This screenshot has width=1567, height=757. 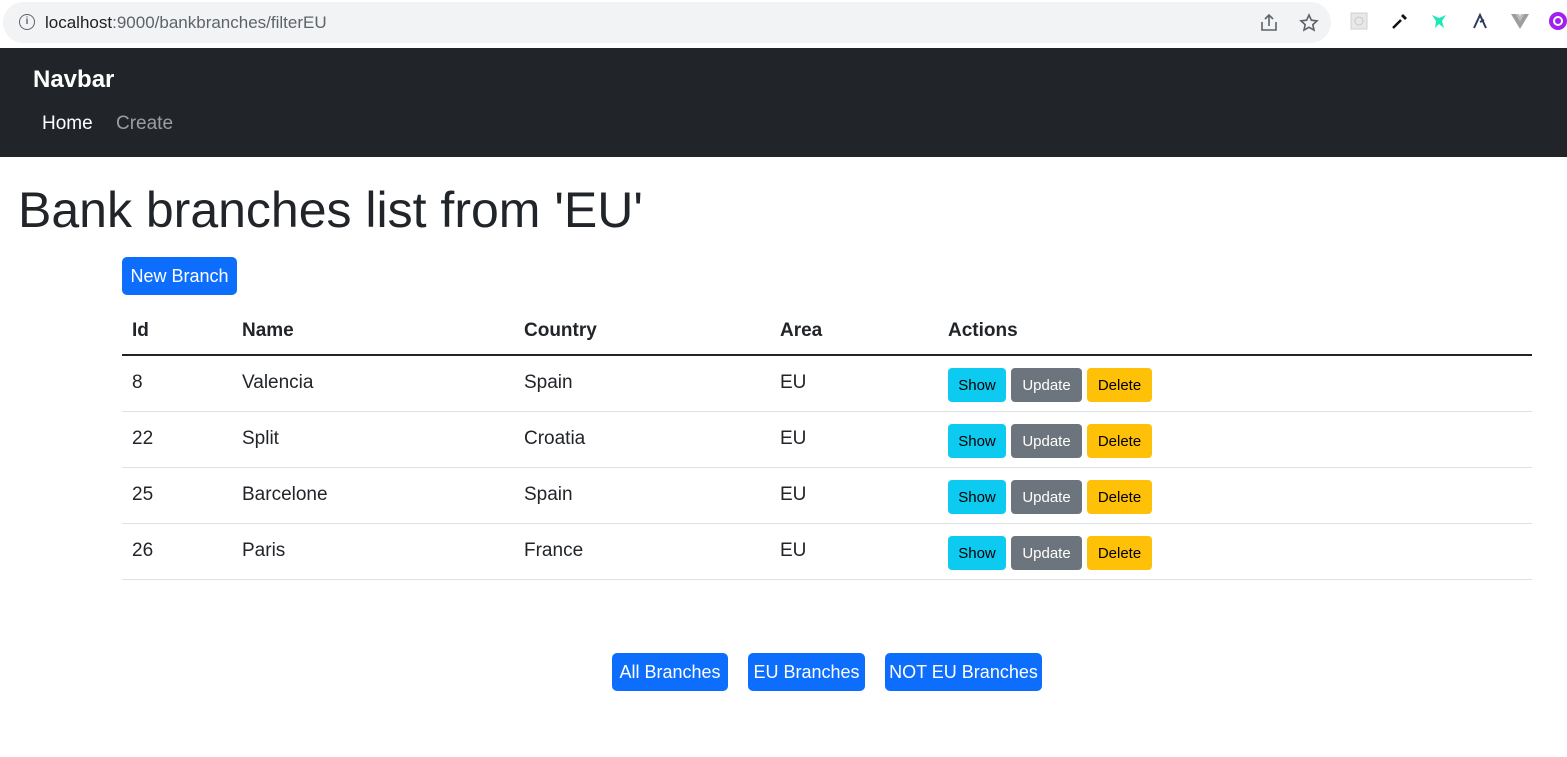 I want to click on nav-link-create: Create, so click(x=144, y=124).